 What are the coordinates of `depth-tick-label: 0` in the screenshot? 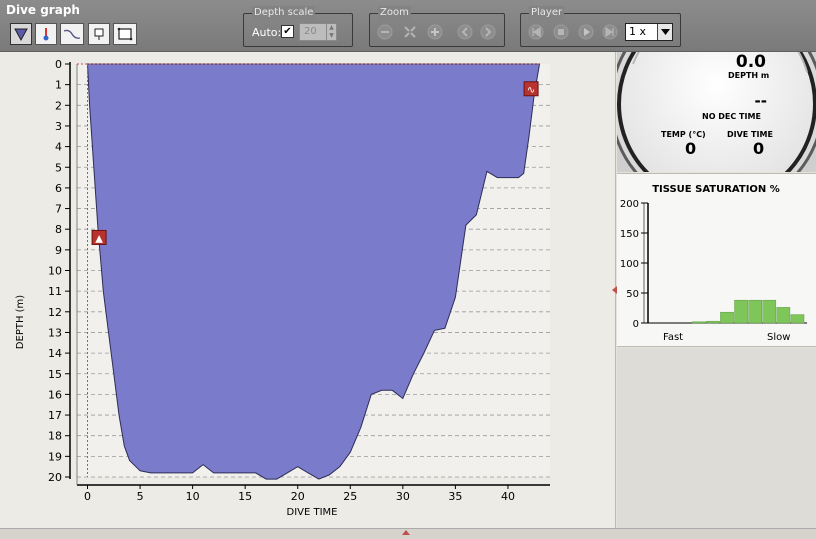 It's located at (58, 64).